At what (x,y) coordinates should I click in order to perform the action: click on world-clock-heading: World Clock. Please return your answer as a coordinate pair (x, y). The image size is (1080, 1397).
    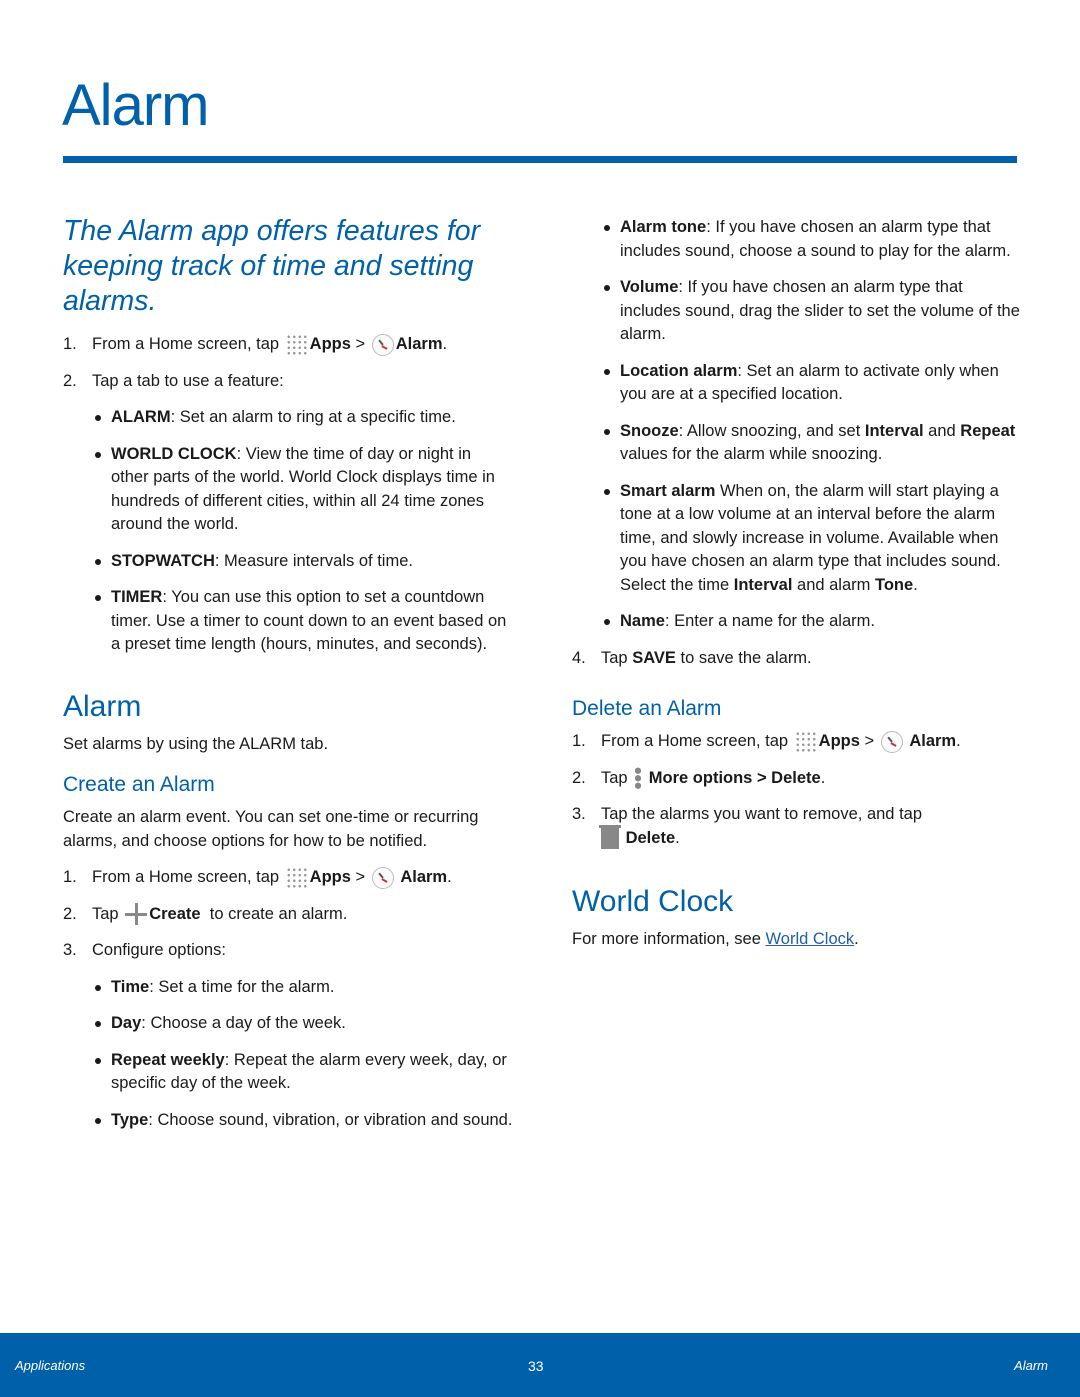
    Looking at the image, I should click on (653, 901).